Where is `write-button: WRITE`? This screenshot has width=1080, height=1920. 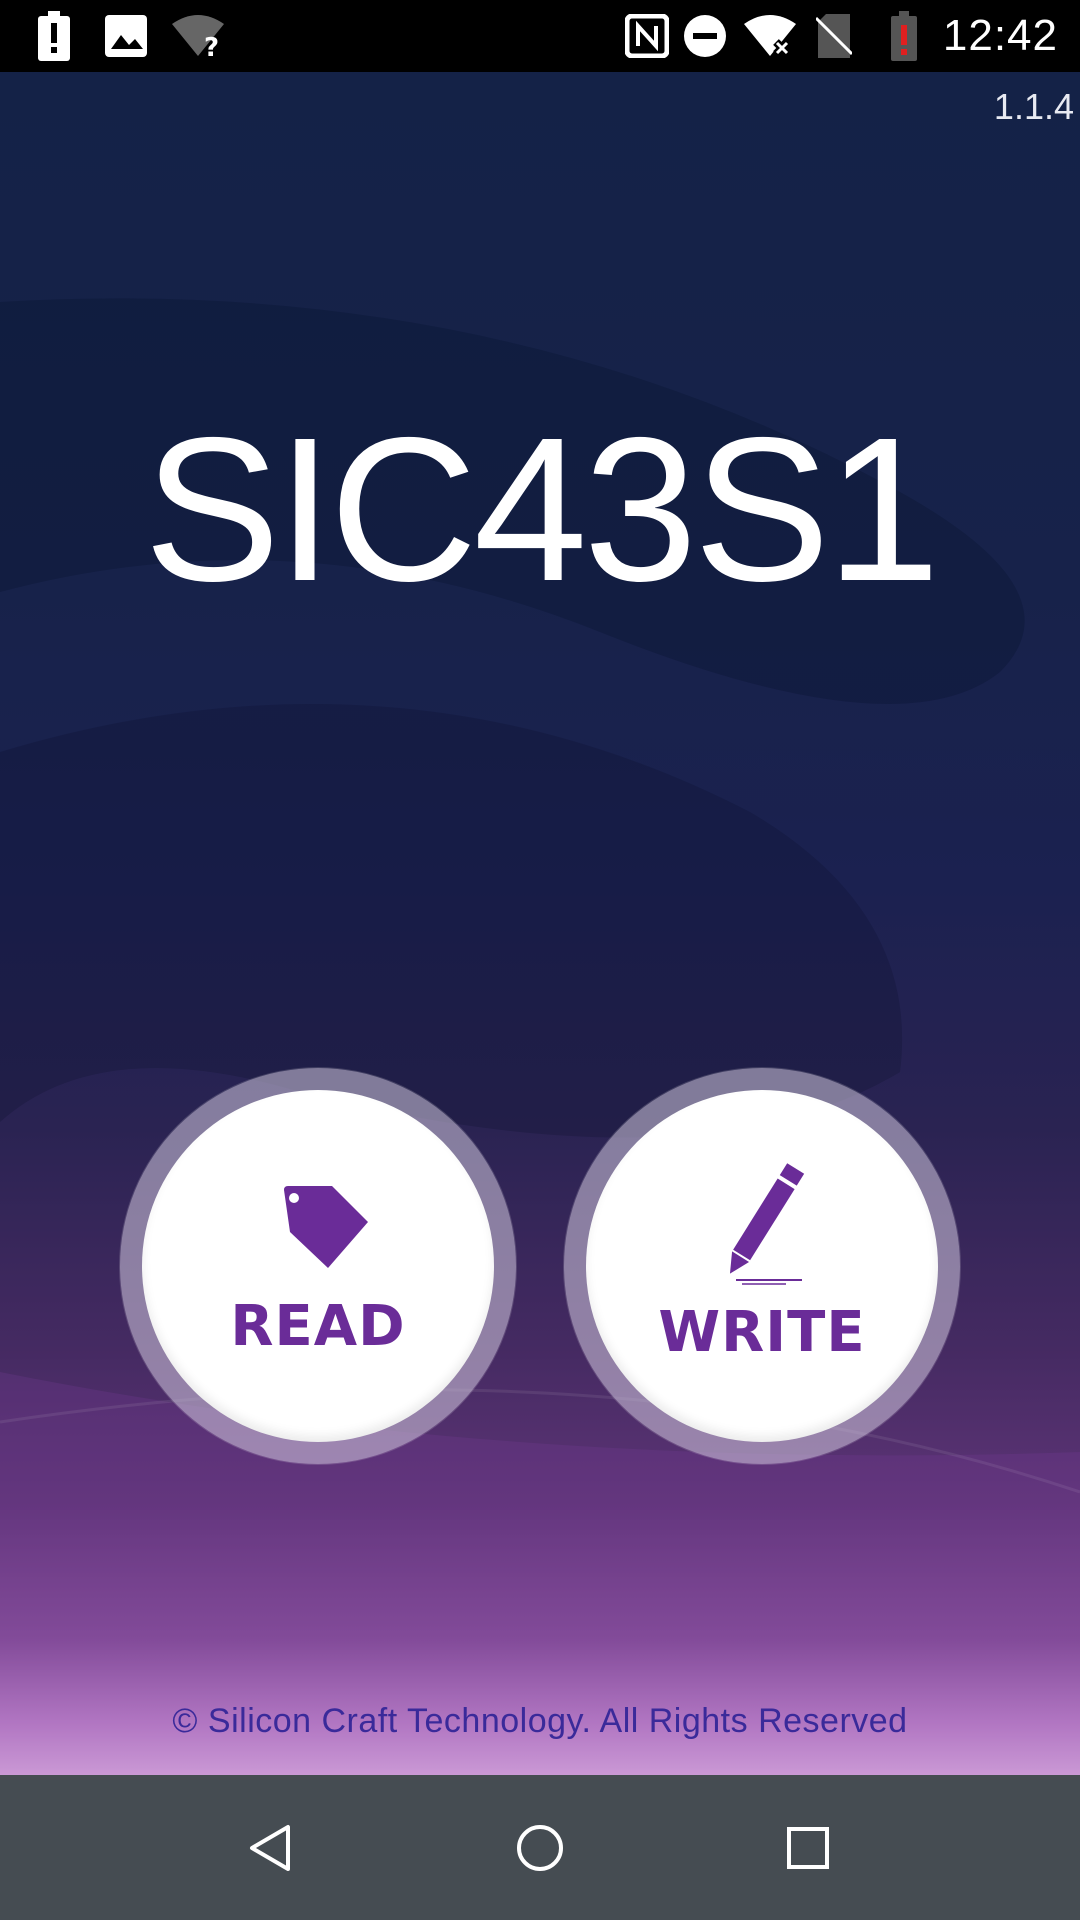
write-button: WRITE is located at coordinates (762, 1266).